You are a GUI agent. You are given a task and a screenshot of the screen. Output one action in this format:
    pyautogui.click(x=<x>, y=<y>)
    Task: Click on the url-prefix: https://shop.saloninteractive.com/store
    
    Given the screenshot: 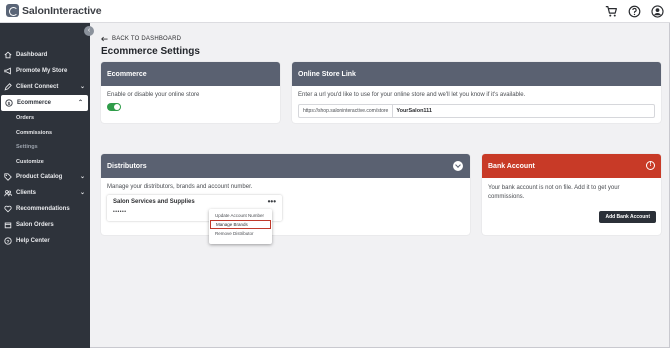 What is the action you would take?
    pyautogui.click(x=346, y=111)
    